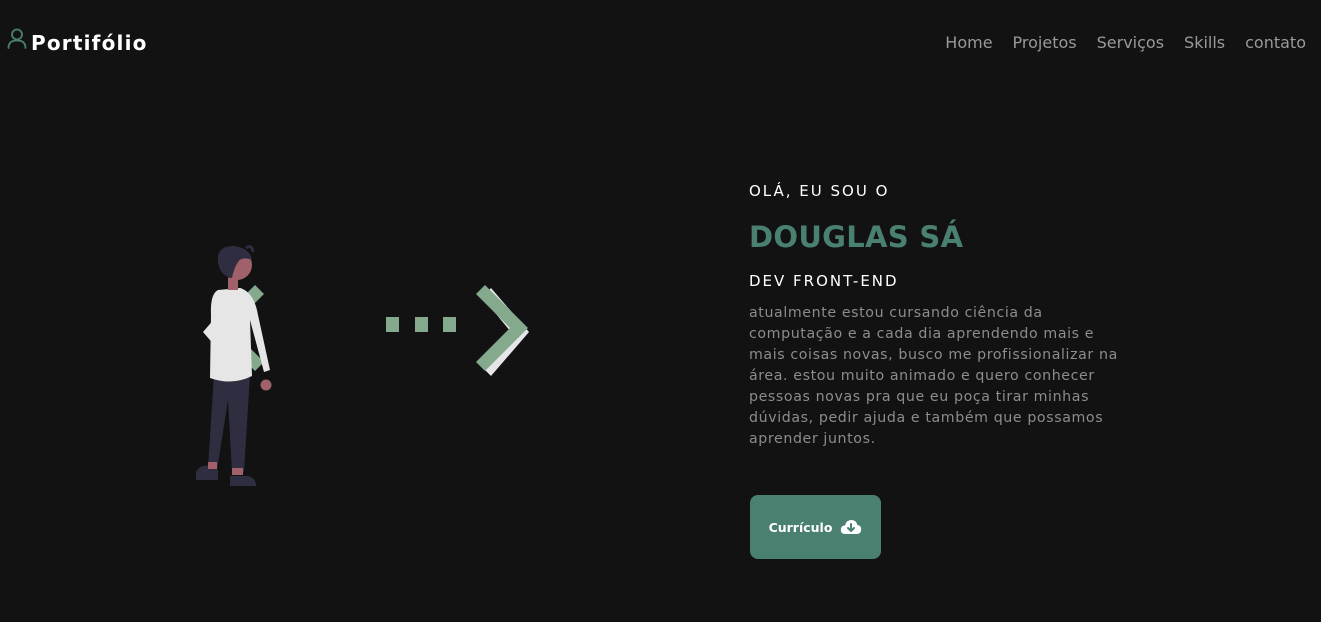 Image resolution: width=1321 pixels, height=622 pixels. I want to click on nav-item-contato: contato, so click(1275, 42).